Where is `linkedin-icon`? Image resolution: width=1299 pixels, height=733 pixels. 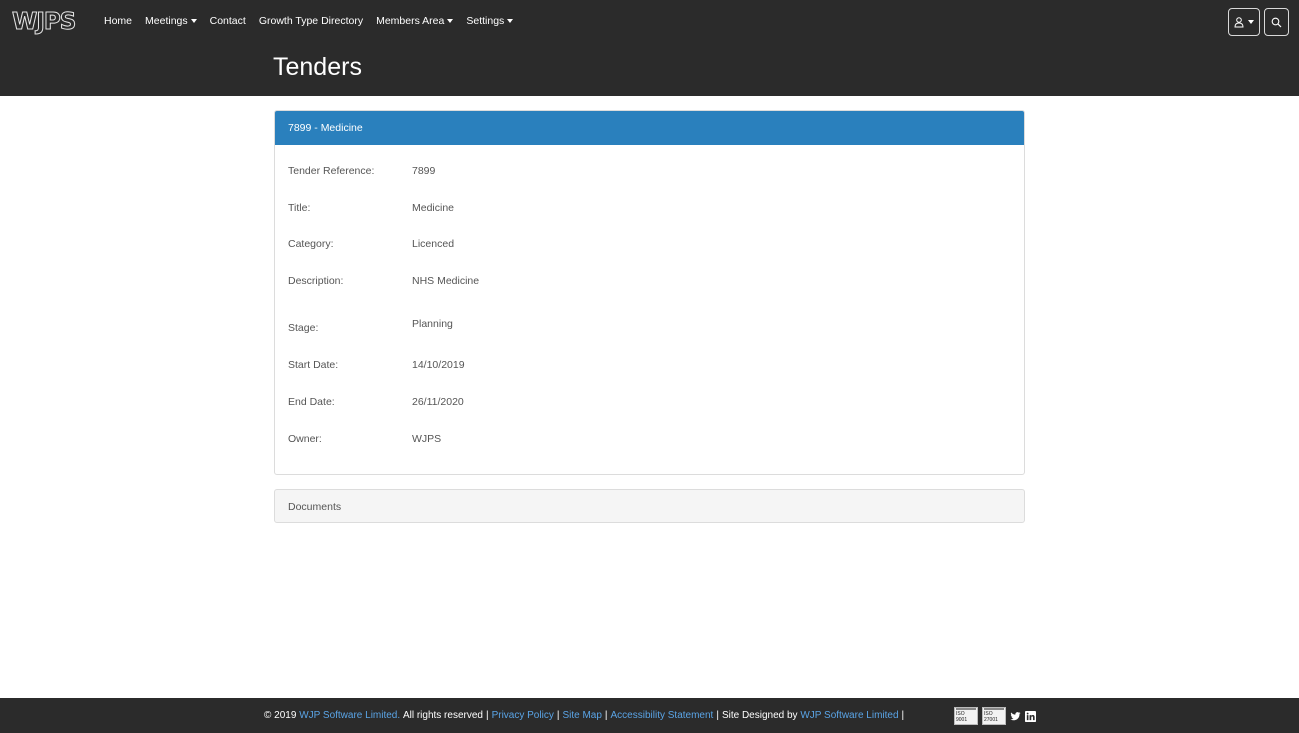
linkedin-icon is located at coordinates (1030, 716).